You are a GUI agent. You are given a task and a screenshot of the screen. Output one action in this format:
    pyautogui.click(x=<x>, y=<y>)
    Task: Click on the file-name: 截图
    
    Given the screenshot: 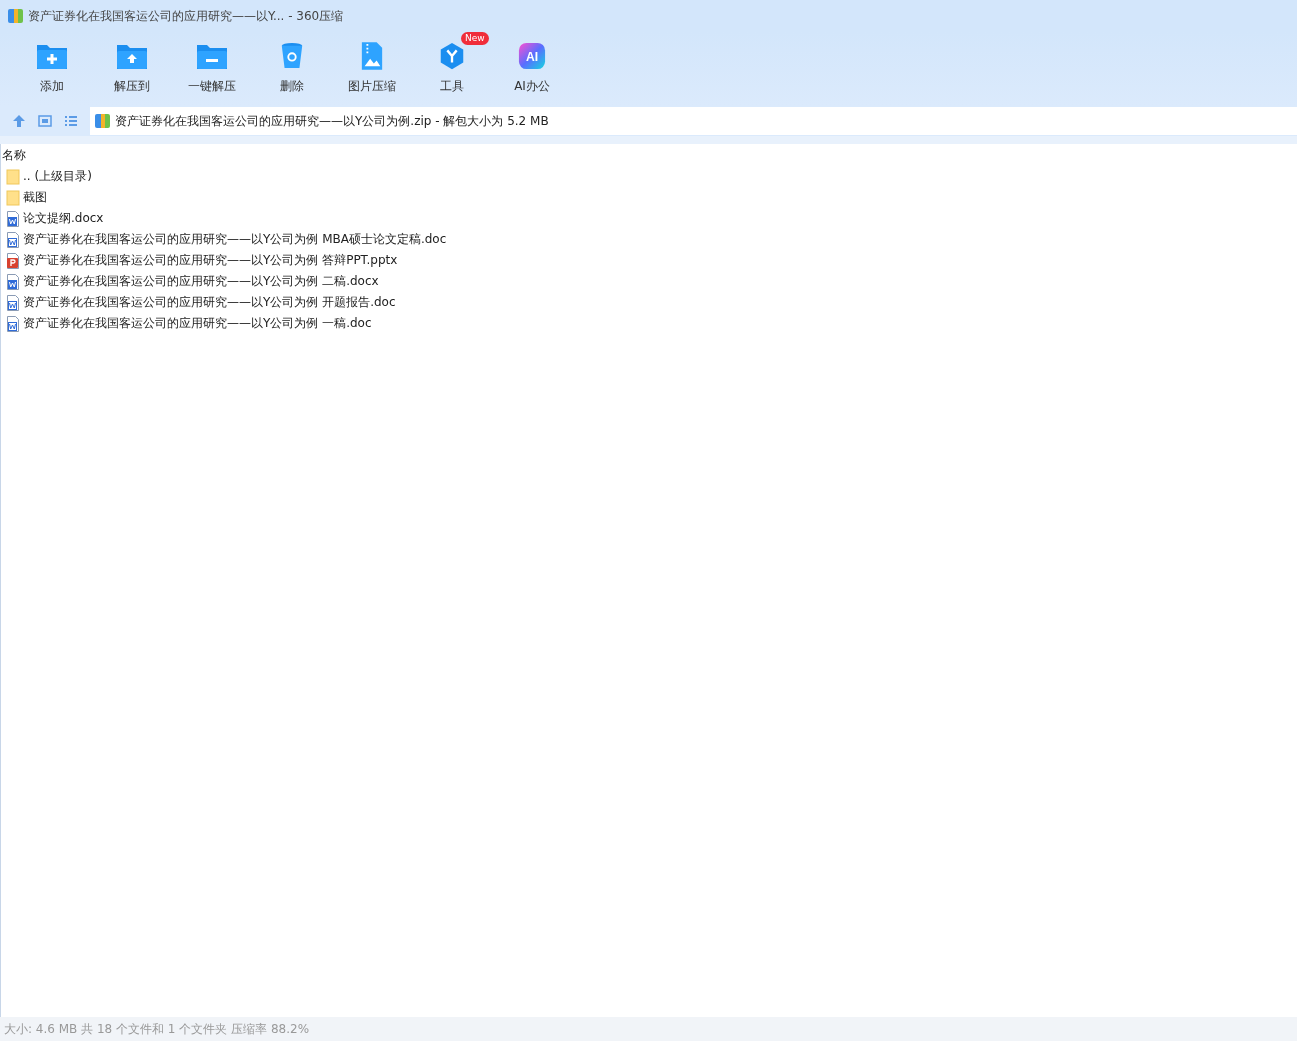 What is the action you would take?
    pyautogui.click(x=35, y=197)
    